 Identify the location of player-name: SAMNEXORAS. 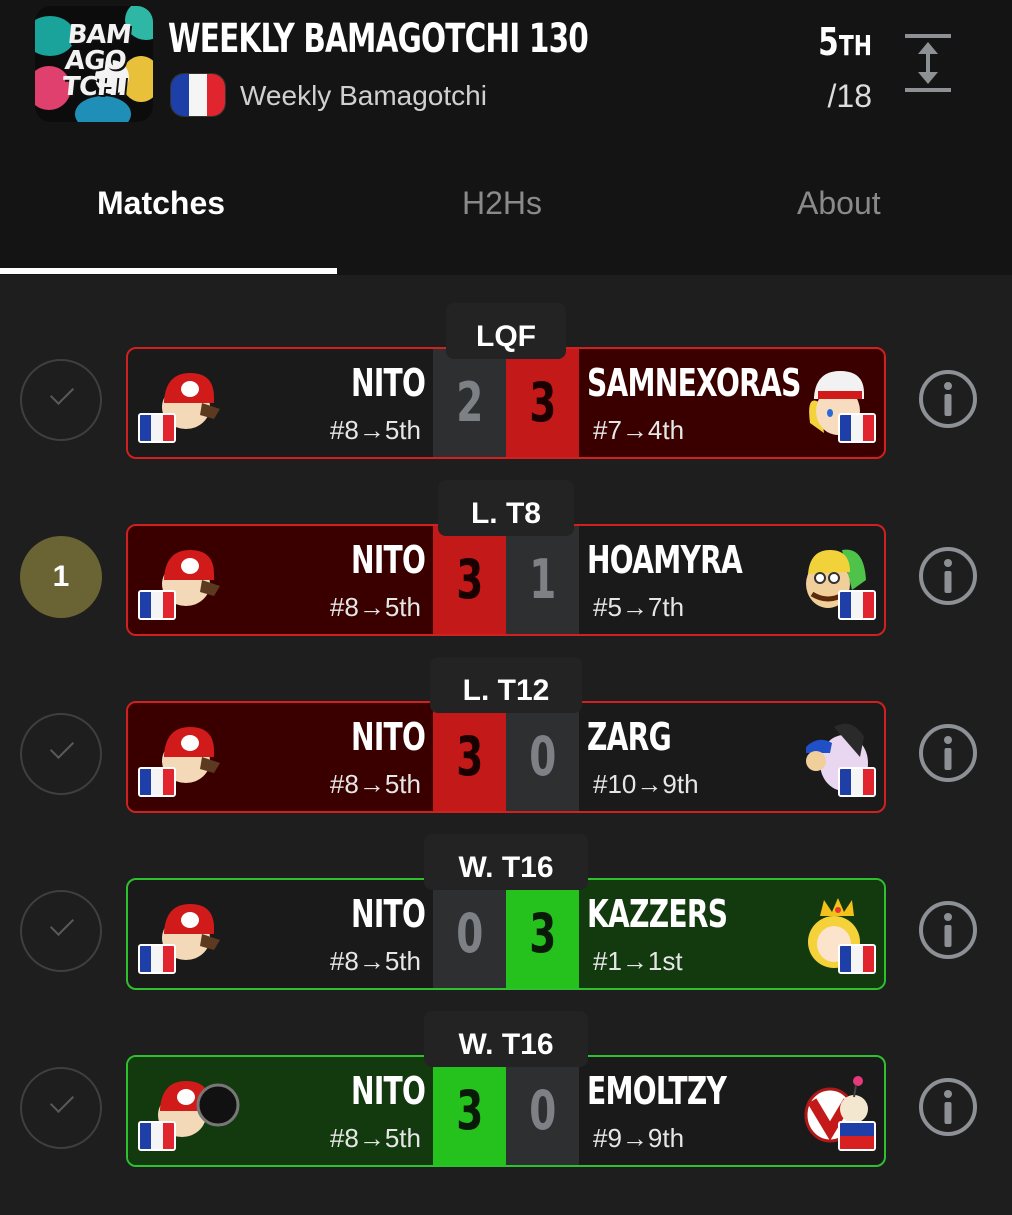
(694, 383).